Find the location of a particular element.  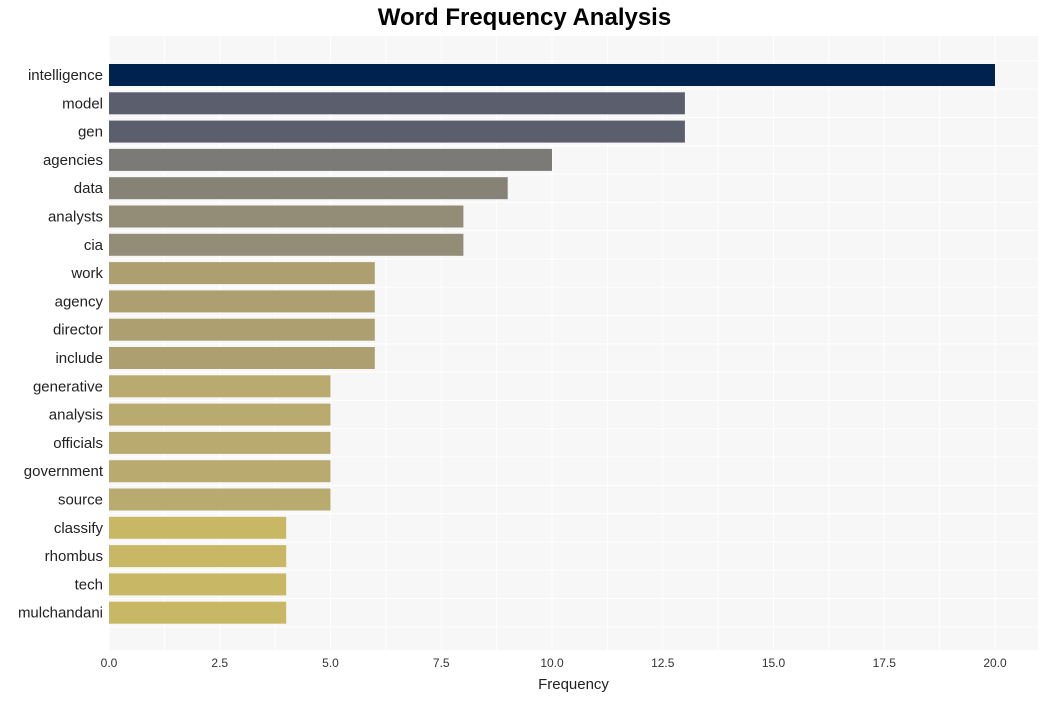

bar-intelligence is located at coordinates (552, 75).